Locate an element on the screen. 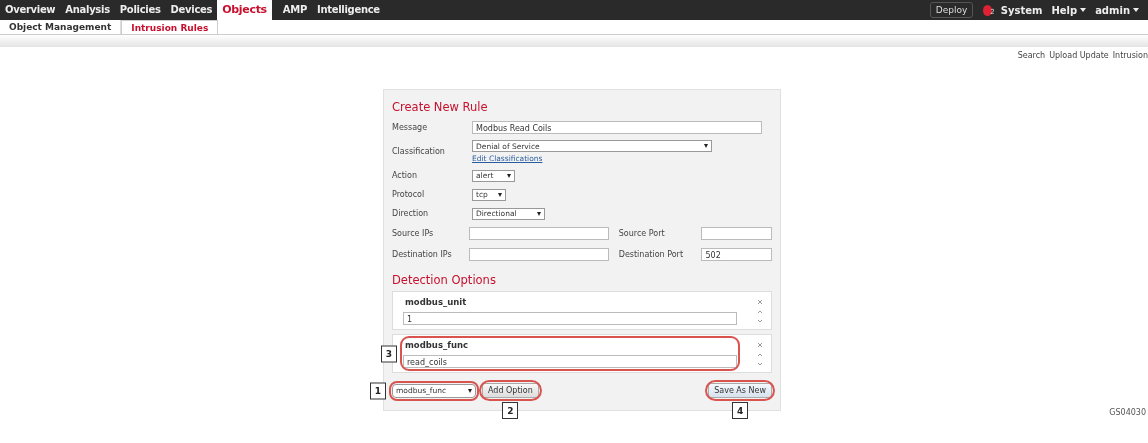 The height and width of the screenshot is (443, 1148). toolbar-link: Upload Update is located at coordinates (1079, 57).